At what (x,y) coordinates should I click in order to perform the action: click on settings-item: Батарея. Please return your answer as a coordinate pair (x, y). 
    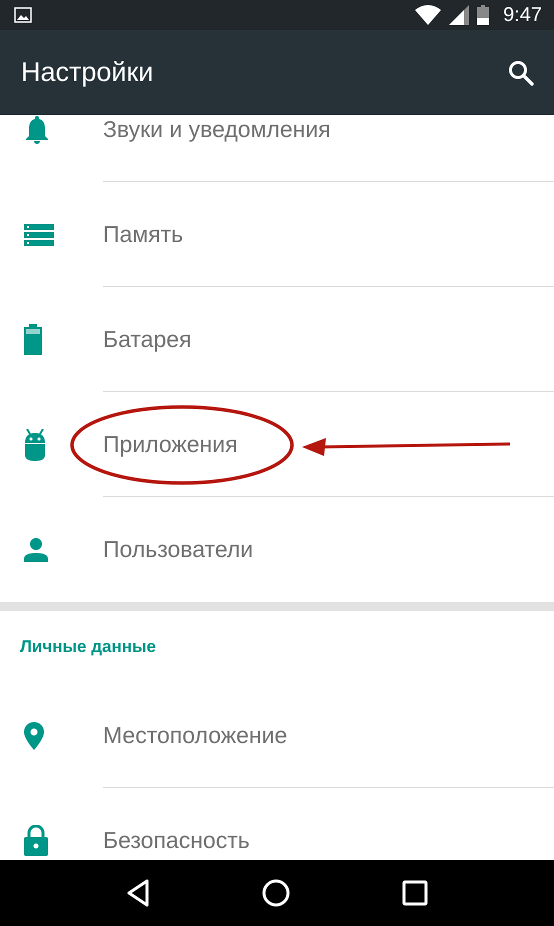
    Looking at the image, I should click on (147, 339).